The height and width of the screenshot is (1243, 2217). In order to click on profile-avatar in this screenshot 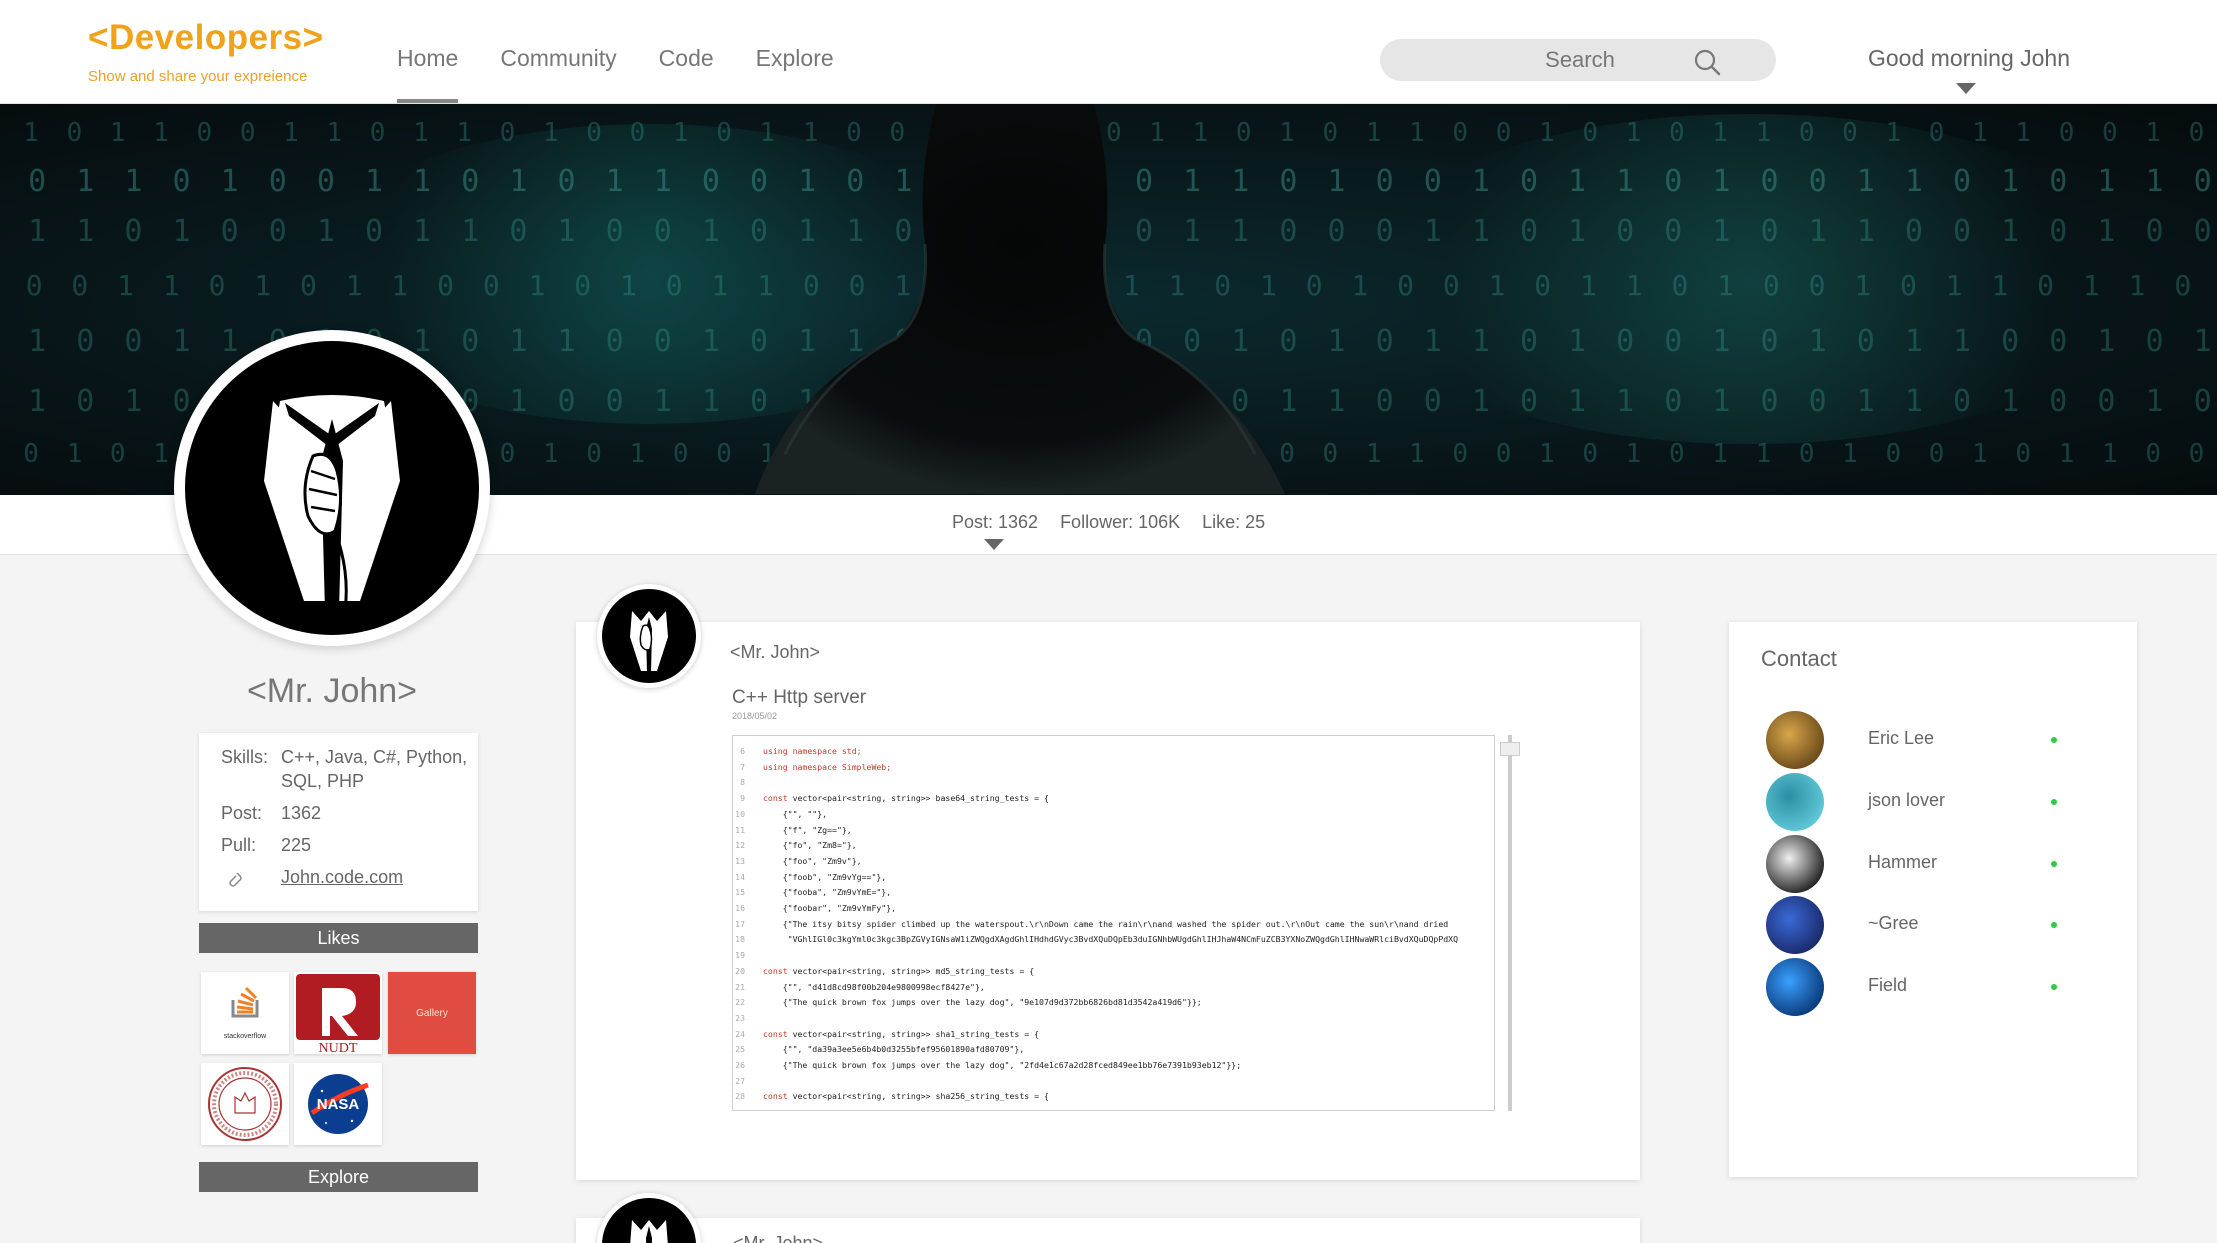, I will do `click(332, 488)`.